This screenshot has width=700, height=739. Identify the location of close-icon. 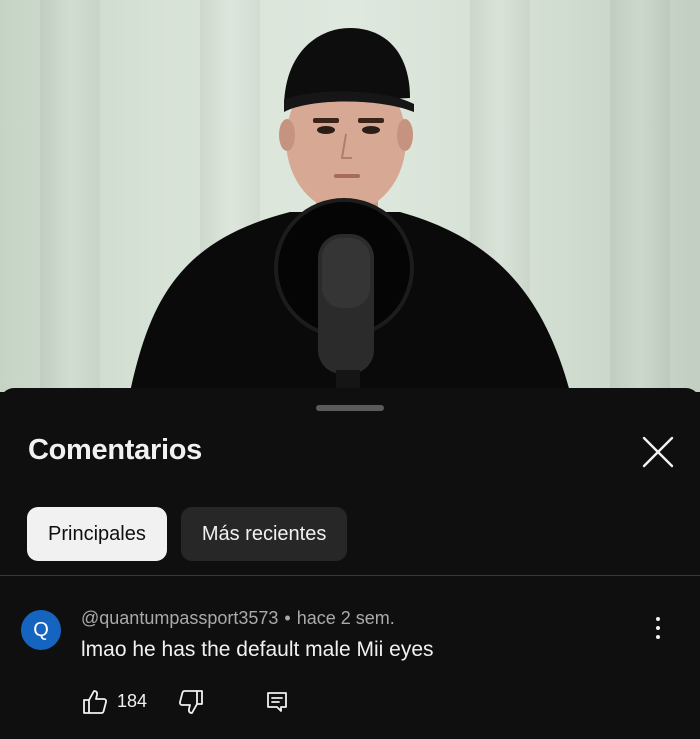
(658, 452).